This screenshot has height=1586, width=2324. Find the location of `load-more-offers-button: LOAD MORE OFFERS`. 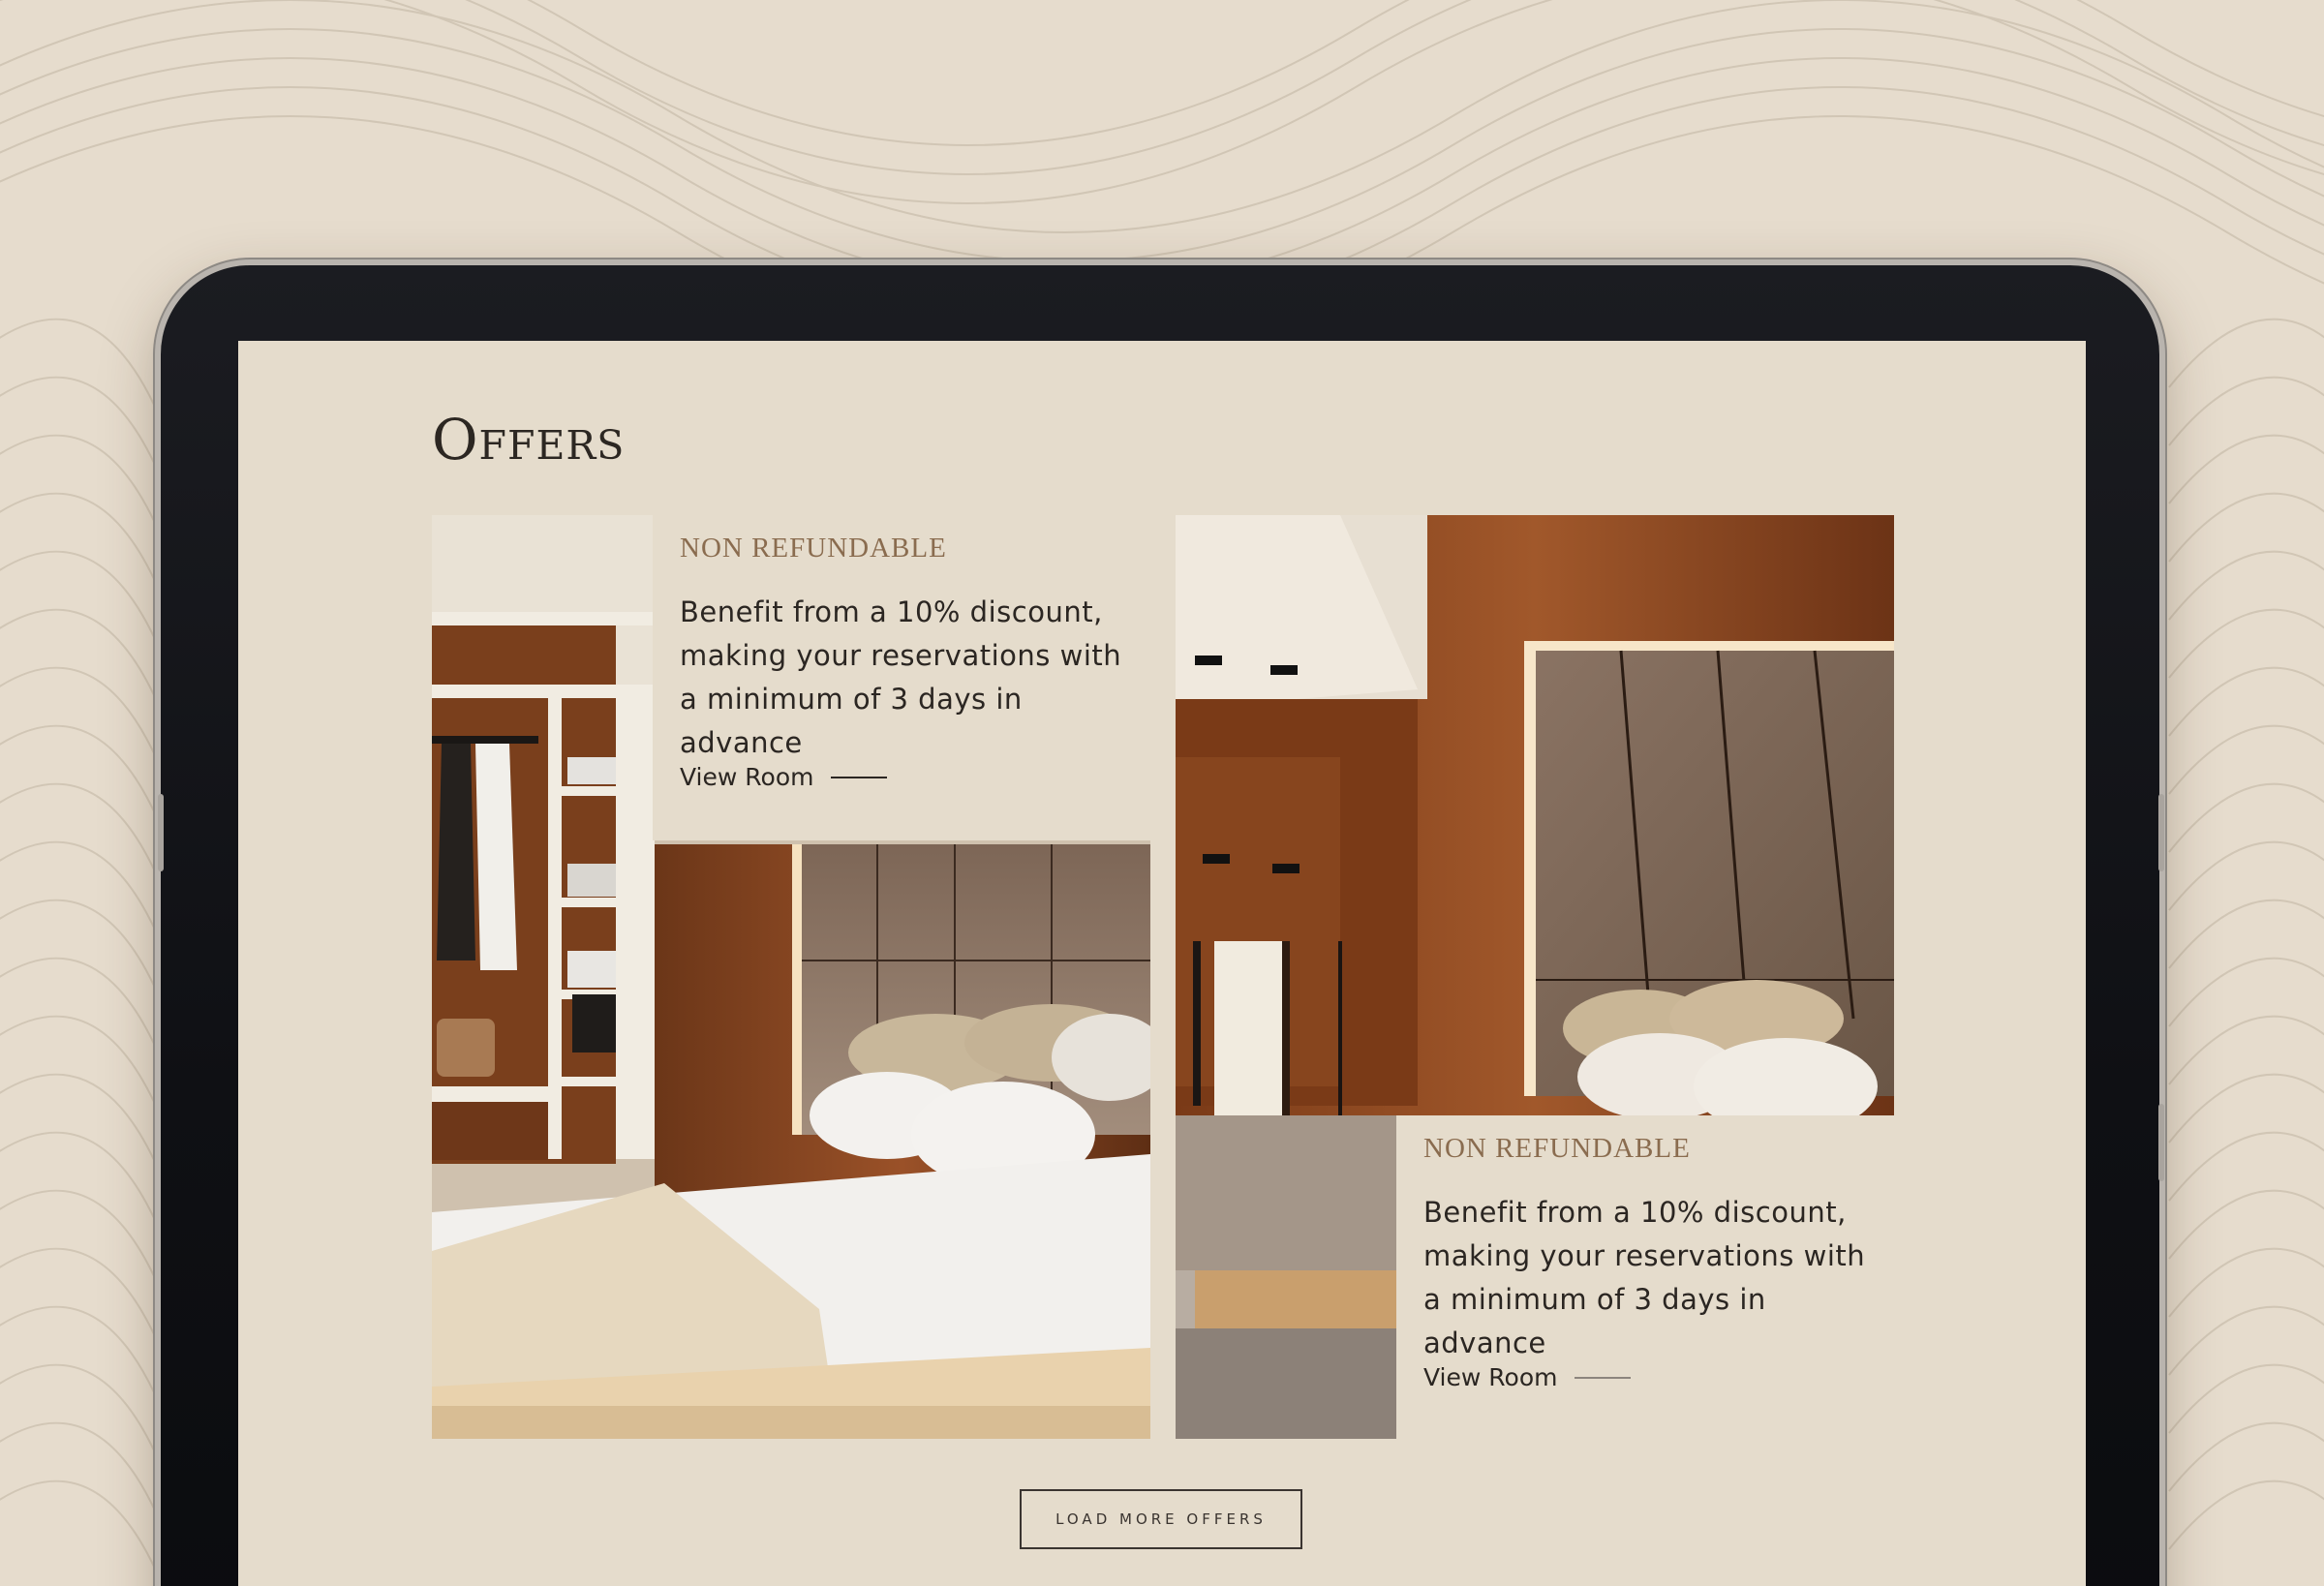

load-more-offers-button: LOAD MORE OFFERS is located at coordinates (1161, 1519).